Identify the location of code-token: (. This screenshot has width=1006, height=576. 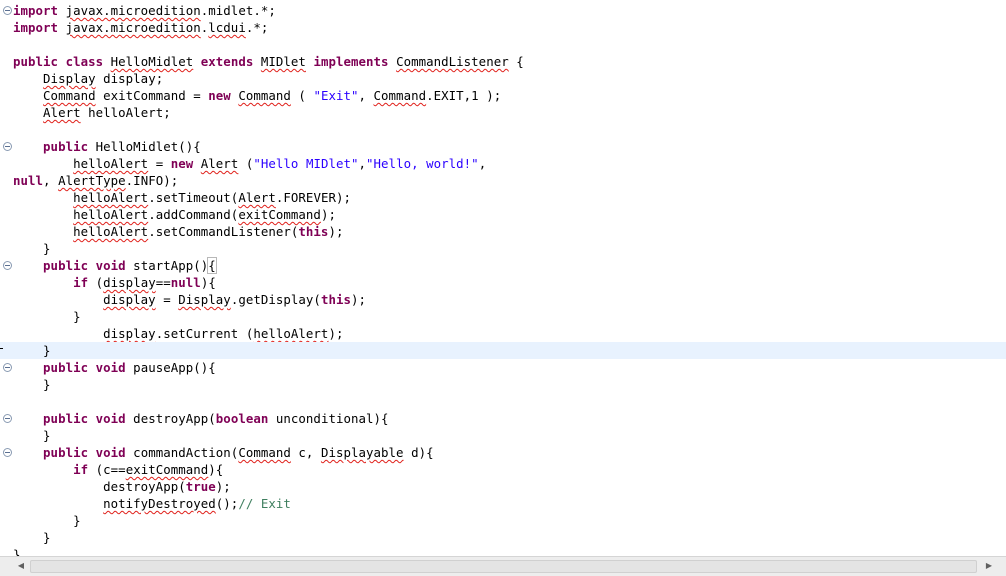
(96, 282).